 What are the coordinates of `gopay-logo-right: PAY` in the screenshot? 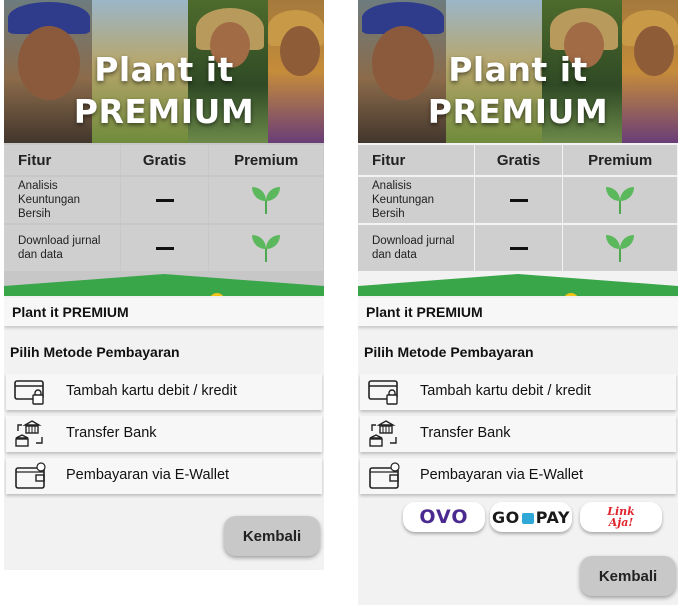 It's located at (552, 517).